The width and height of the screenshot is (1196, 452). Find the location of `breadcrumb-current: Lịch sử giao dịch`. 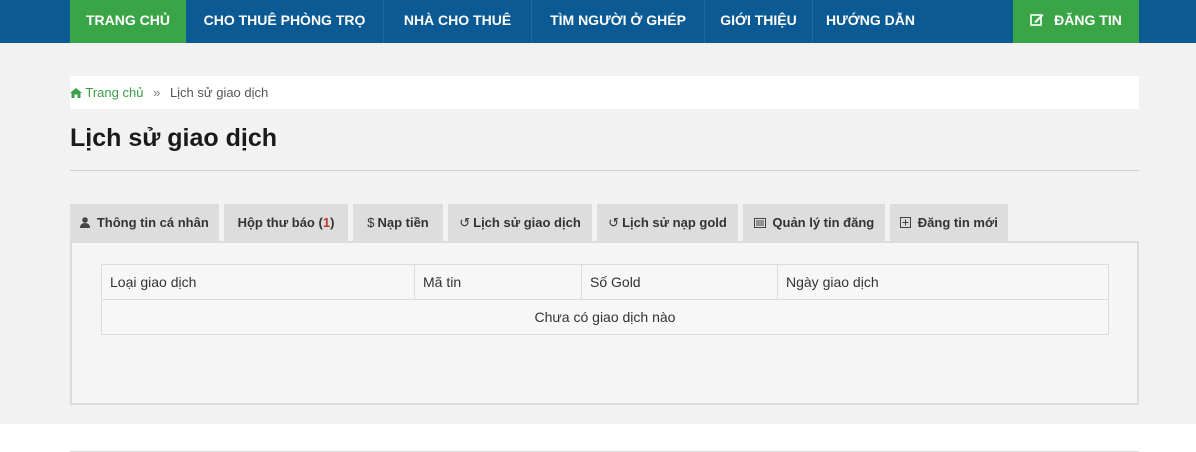

breadcrumb-current: Lịch sử giao dịch is located at coordinates (219, 92).